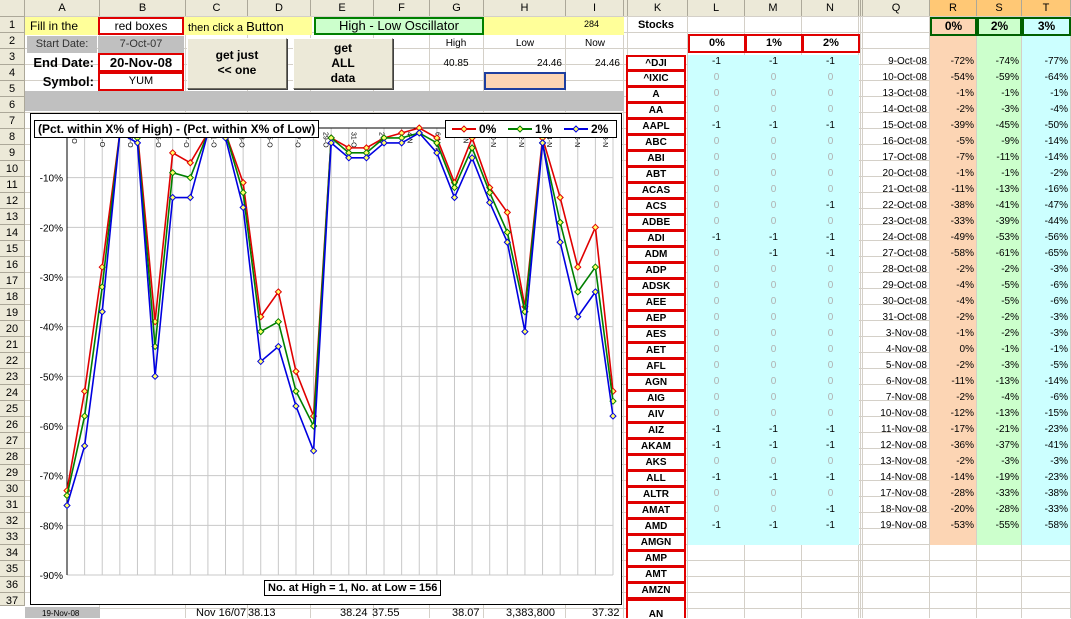 The width and height of the screenshot is (1071, 619). What do you see at coordinates (12, 105) in the screenshot?
I see `row-header-6: 6` at bounding box center [12, 105].